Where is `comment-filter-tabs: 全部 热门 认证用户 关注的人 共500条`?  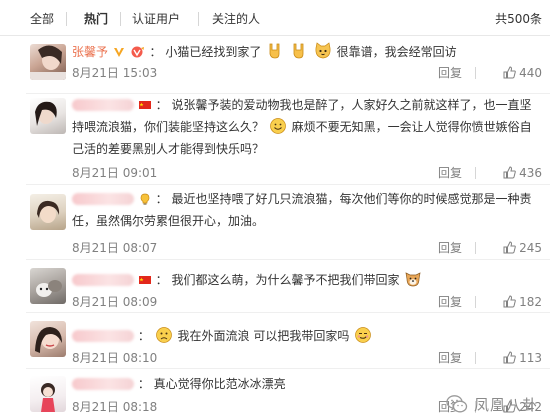
comment-filter-tabs: 全部 热门 认证用户 关注的人 共500条 is located at coordinates (275, 18).